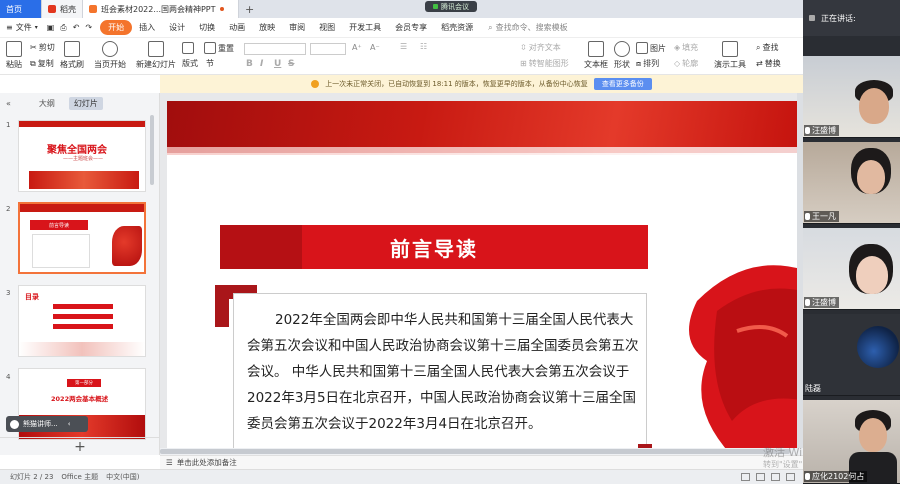 This screenshot has width=900, height=484. I want to click on menu-slideshow: 放映, so click(267, 27).